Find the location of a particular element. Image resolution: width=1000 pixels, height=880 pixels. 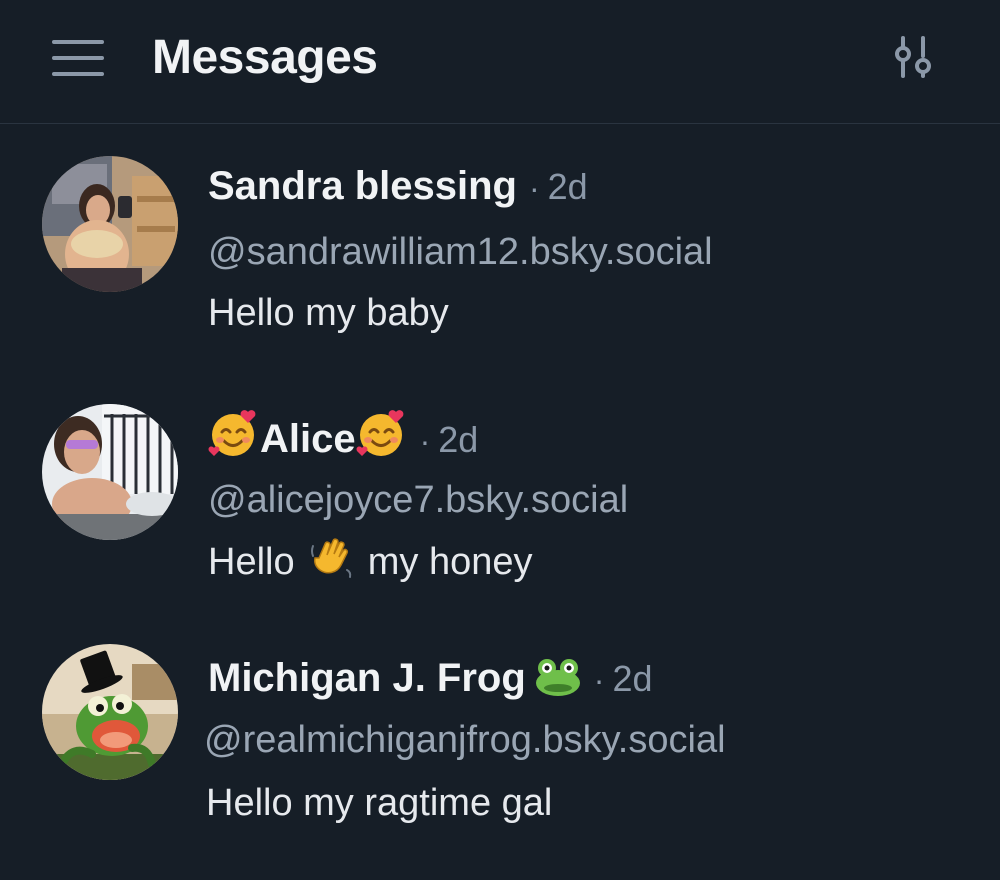

settings-sliders-icon is located at coordinates (913, 57).